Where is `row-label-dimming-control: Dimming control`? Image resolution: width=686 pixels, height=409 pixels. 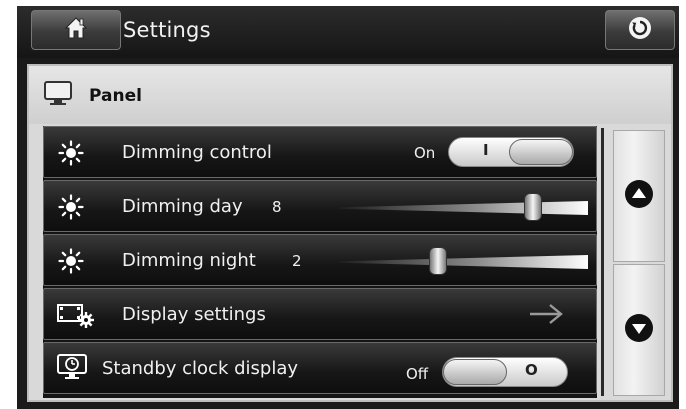
row-label-dimming-control: Dimming control is located at coordinates (197, 152).